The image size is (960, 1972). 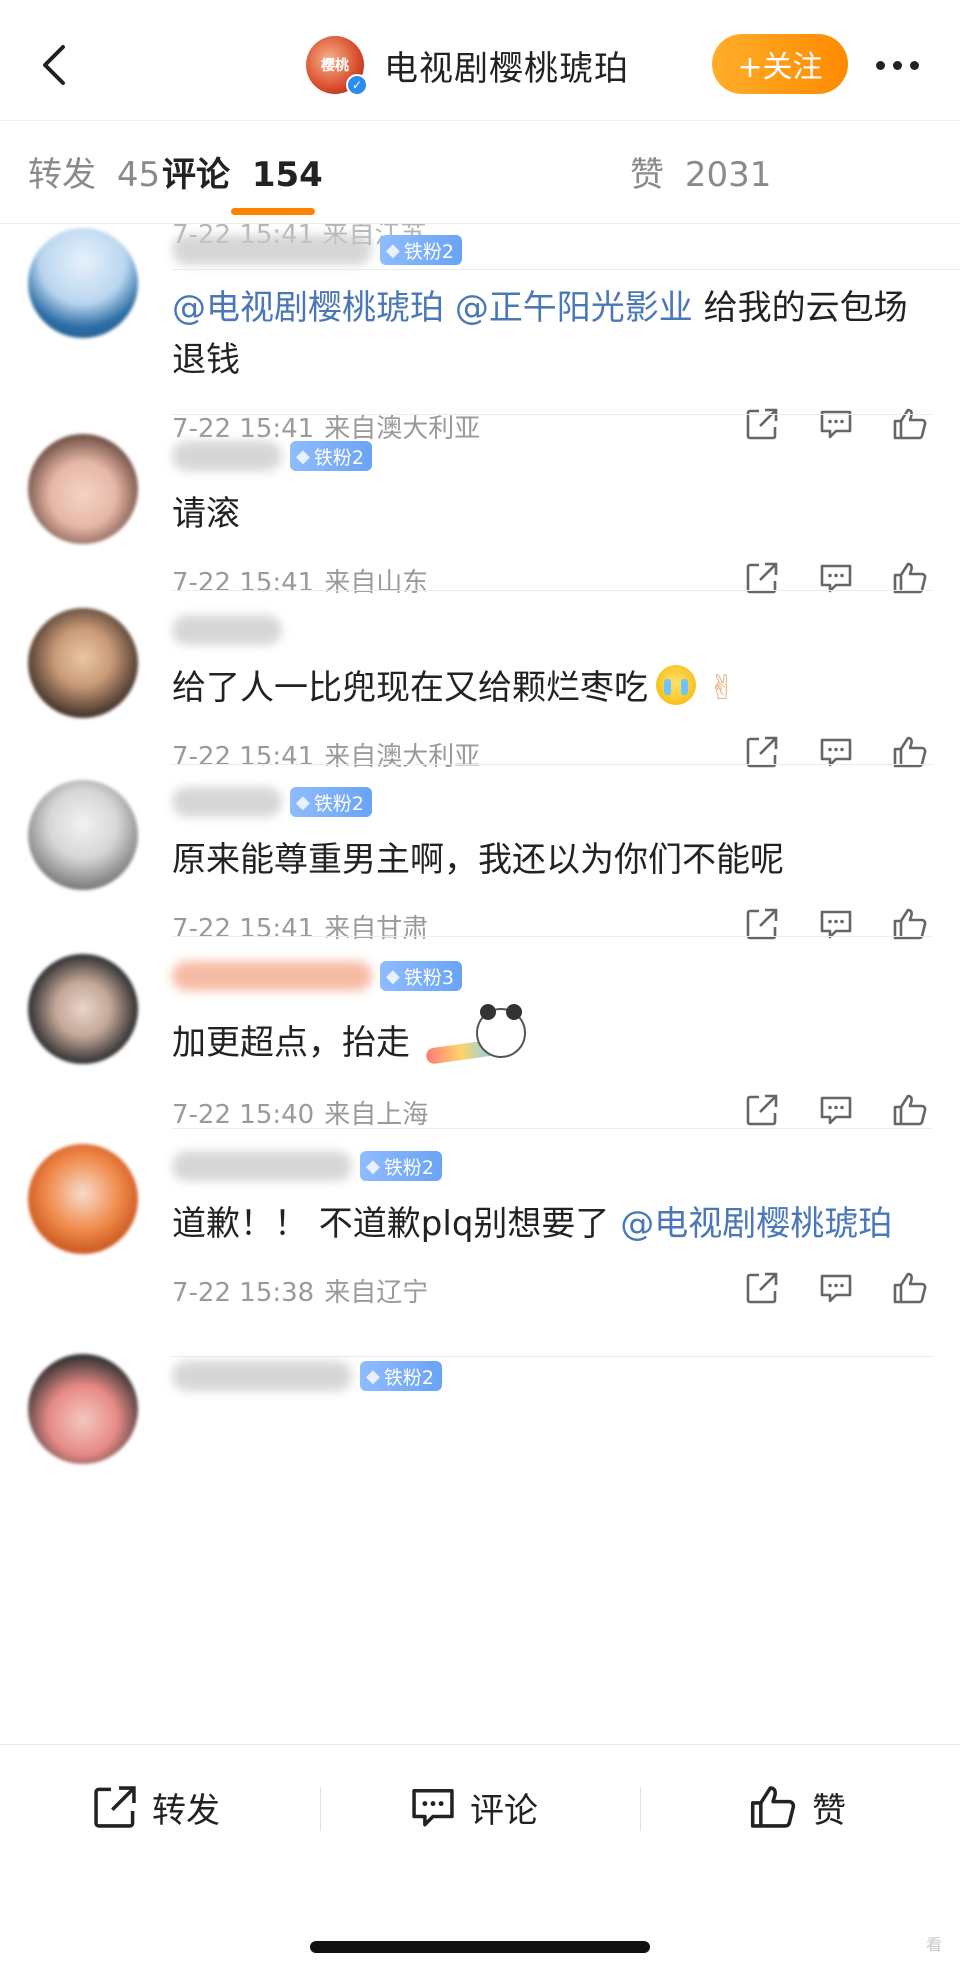 What do you see at coordinates (376, 928) in the screenshot?
I see `comment-location: 来自甘肃` at bounding box center [376, 928].